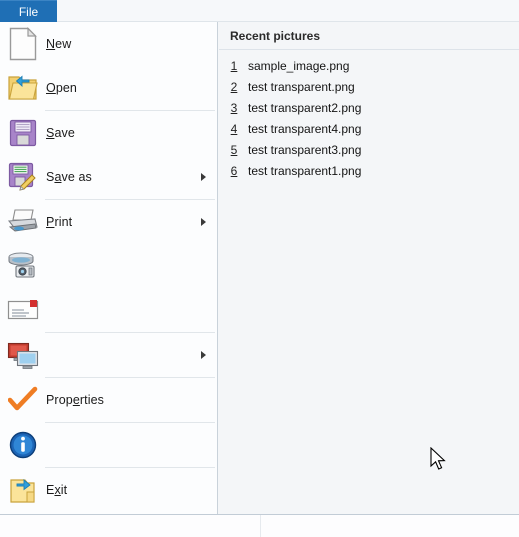  What do you see at coordinates (23, 266) in the screenshot?
I see `scanner-camera-icon` at bounding box center [23, 266].